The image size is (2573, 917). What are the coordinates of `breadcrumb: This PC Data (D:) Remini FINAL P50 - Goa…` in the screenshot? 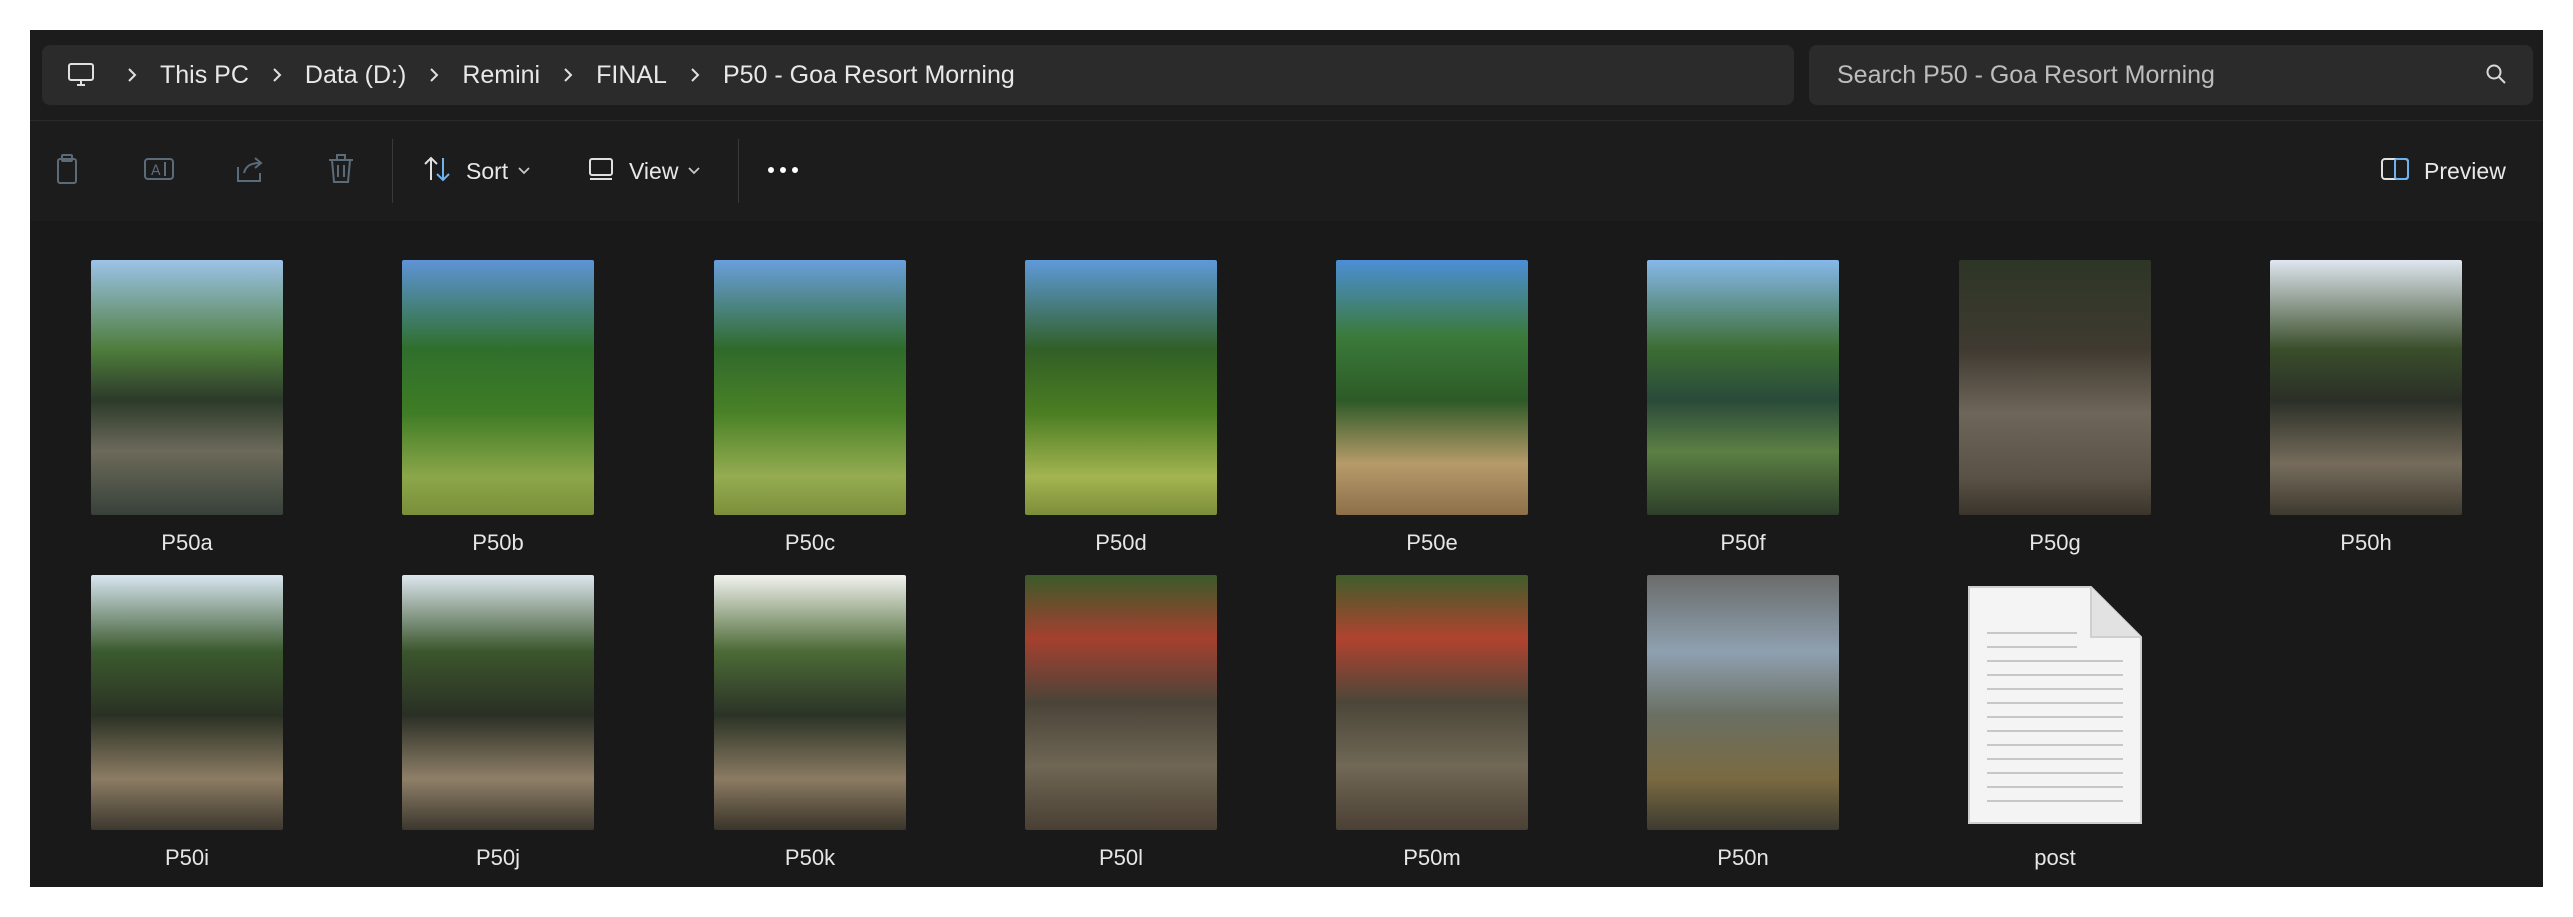 It's located at (918, 75).